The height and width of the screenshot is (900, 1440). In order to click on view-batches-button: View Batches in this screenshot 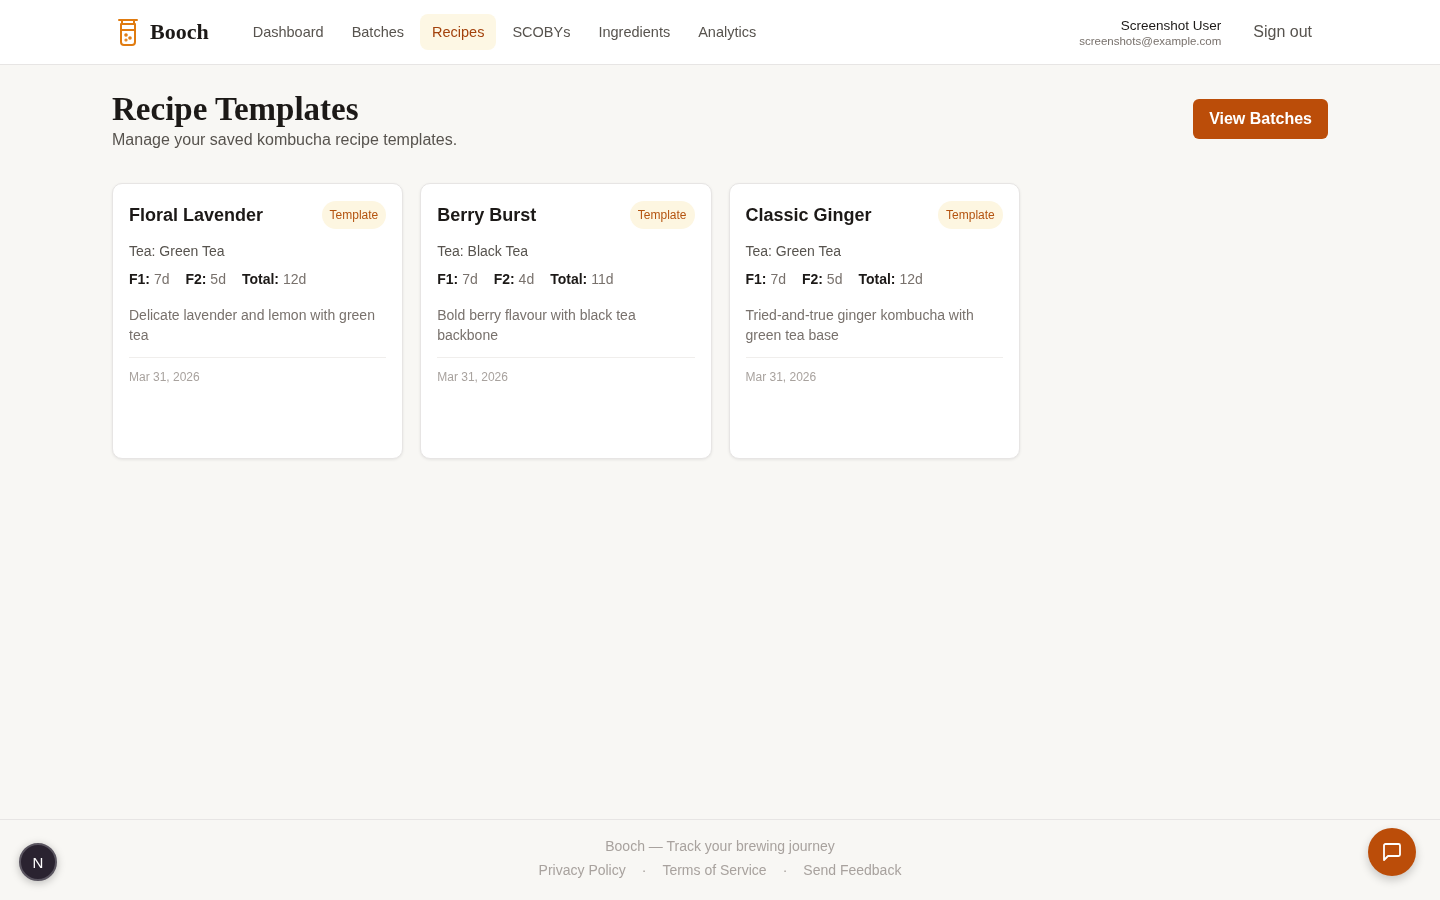, I will do `click(1260, 119)`.